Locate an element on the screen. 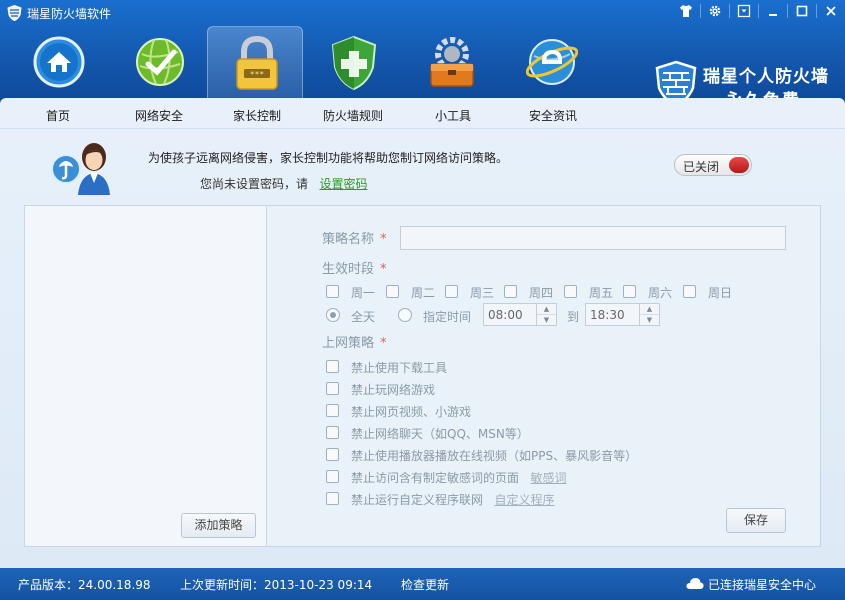  start-time-arrows: ▲ ▼ is located at coordinates (546, 314).